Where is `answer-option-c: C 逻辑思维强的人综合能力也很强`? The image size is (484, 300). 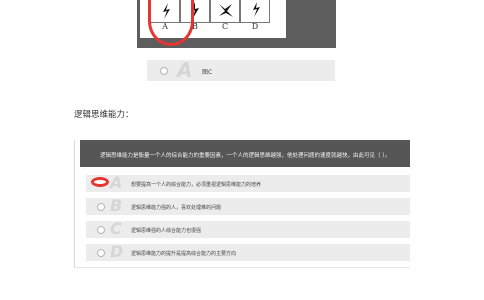 answer-option-c: C 逻辑思维强的人综合能力也很强 is located at coordinates (248, 228).